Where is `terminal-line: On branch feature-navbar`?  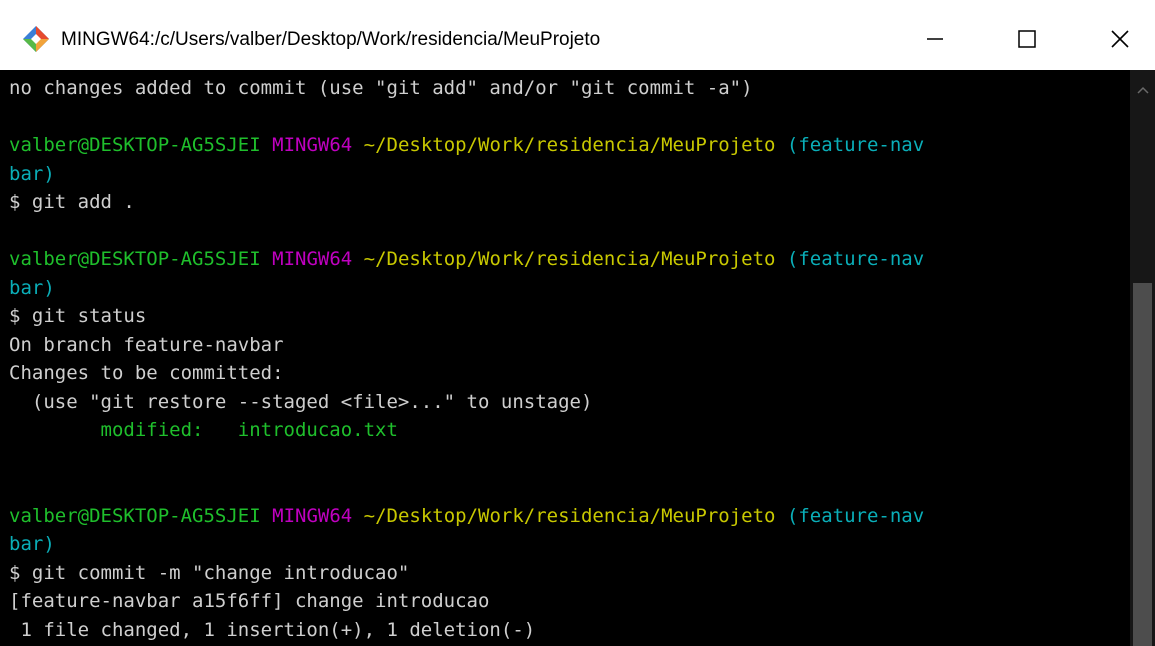
terminal-line: On branch feature-navbar is located at coordinates (569, 345).